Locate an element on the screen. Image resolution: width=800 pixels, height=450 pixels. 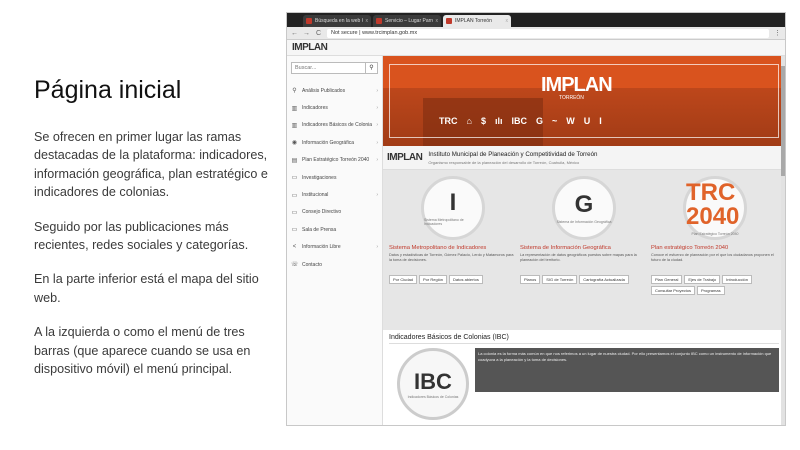
card-logo: TRC 2040 Plan Estratégico Torreón 2040 is located at coordinates (715, 208).